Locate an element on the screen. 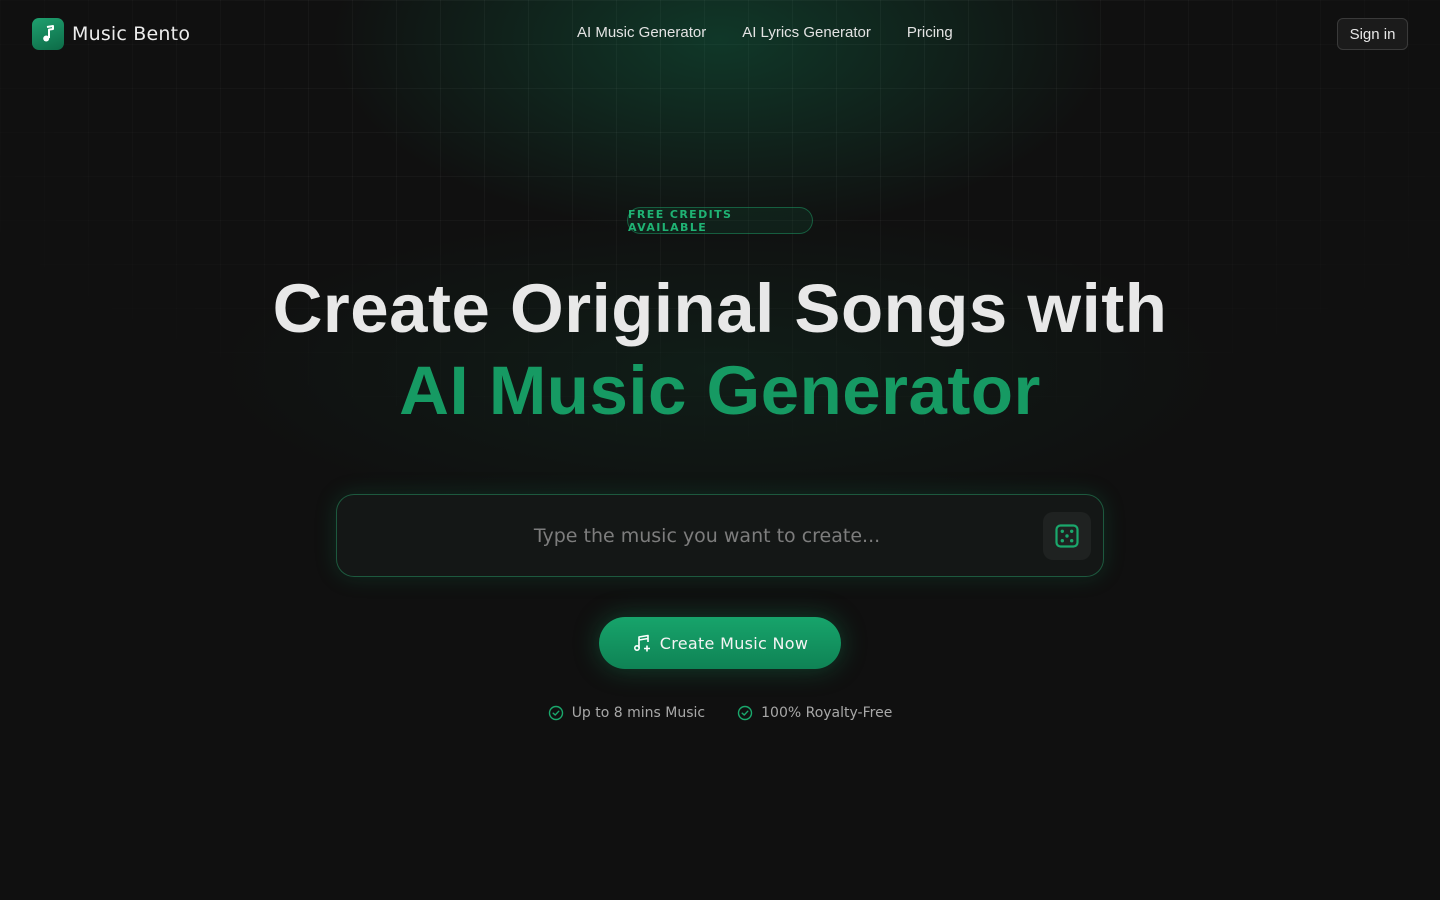 Image resolution: width=1440 pixels, height=900 pixels. feature-label: 100% Royalty-Free is located at coordinates (827, 713).